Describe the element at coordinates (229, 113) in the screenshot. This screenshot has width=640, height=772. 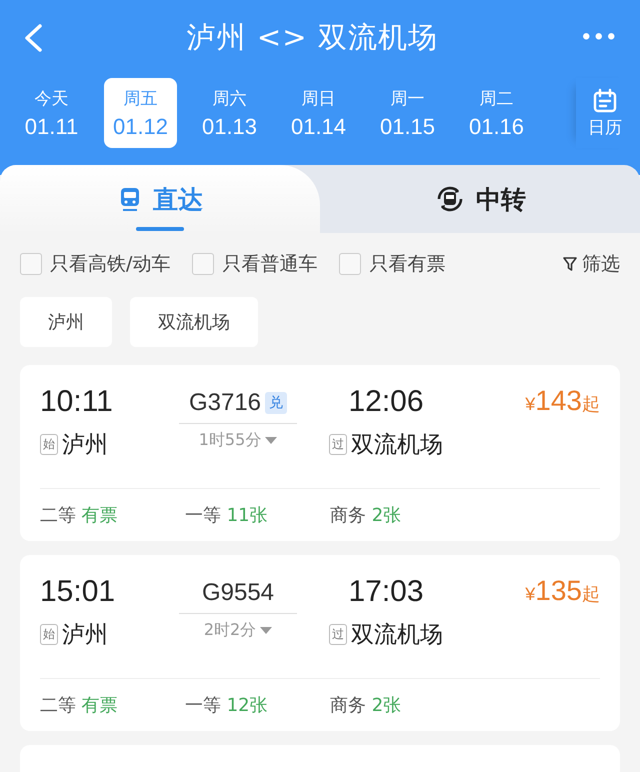
I see `date-tab: 周六 01.13` at that location.